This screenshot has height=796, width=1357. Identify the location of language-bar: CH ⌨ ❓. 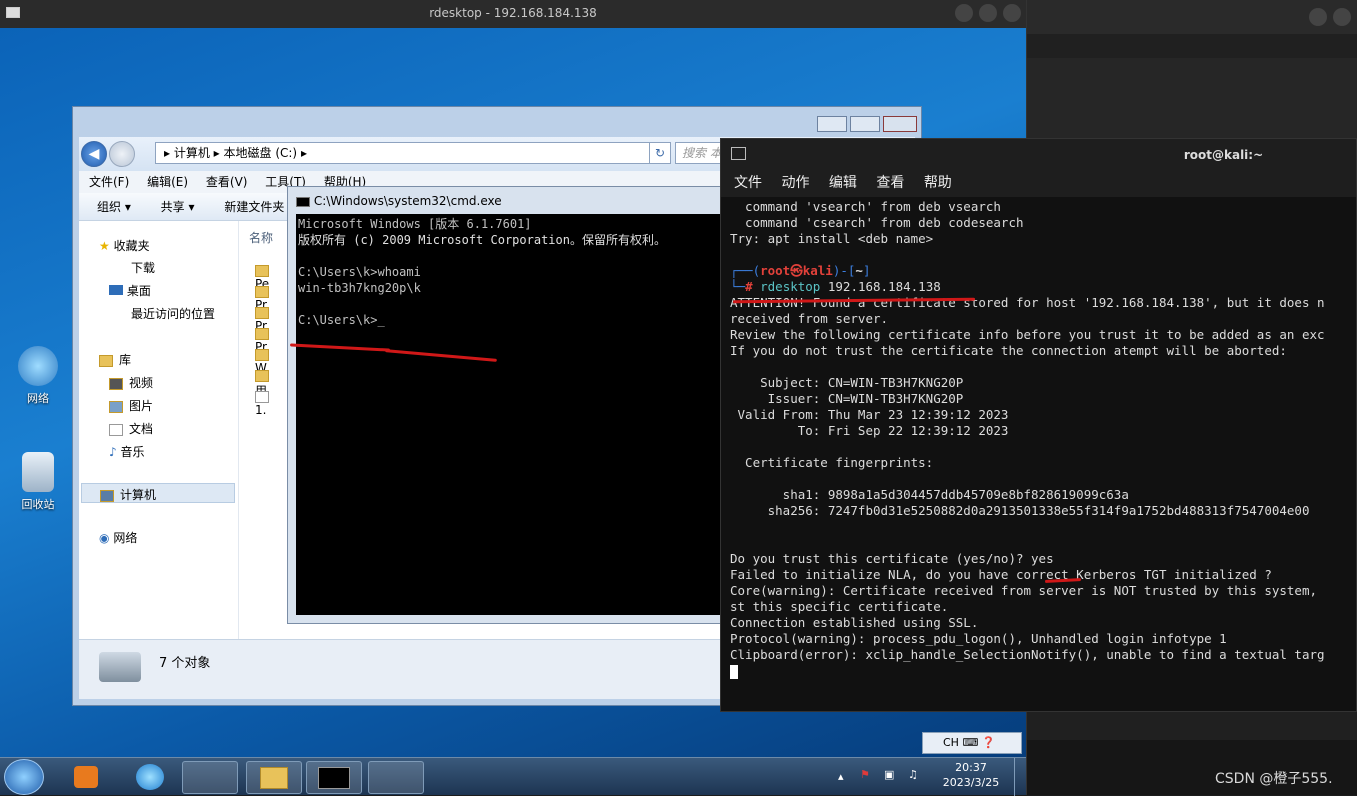
(972, 743).